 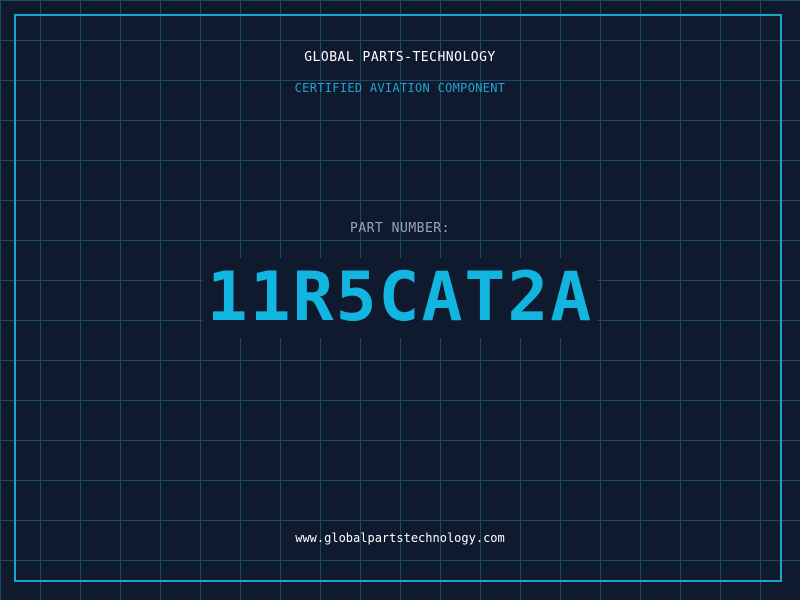 I want to click on certification-tagline: CERTIFIED AVIATION COMPONENT, so click(x=400, y=88).